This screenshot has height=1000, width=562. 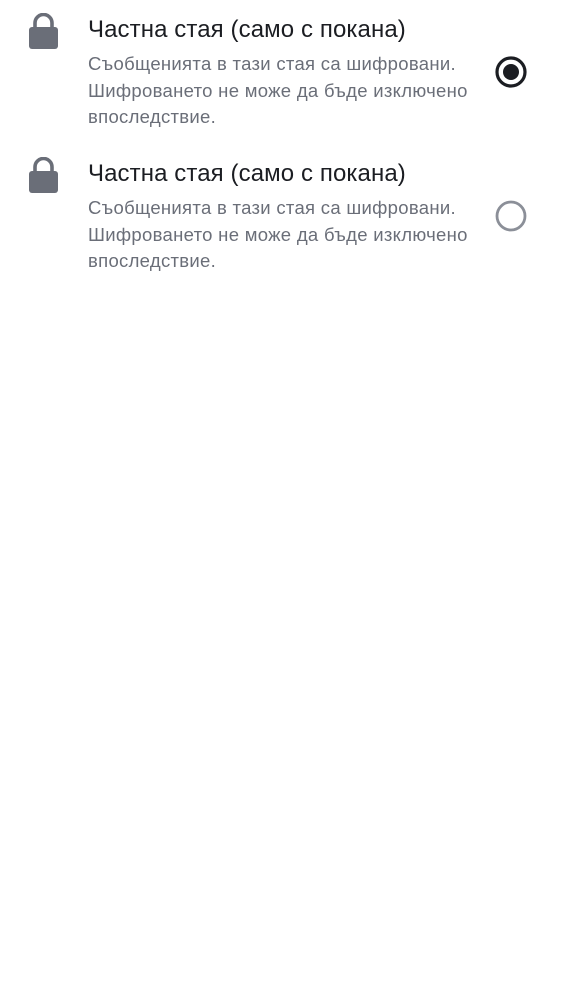 I want to click on radio-button-unselected, so click(x=511, y=216).